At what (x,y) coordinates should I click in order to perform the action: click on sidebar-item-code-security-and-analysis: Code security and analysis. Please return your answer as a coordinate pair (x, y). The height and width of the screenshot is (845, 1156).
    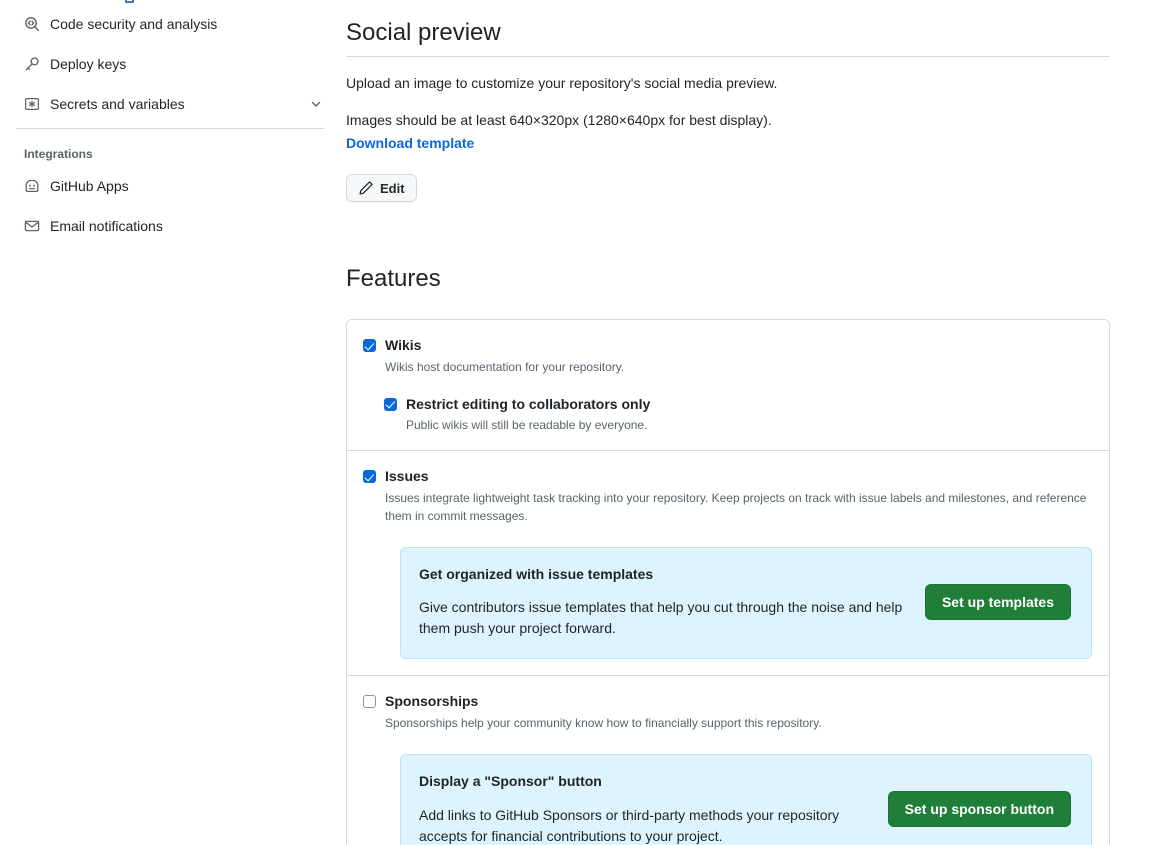
    Looking at the image, I should click on (174, 24).